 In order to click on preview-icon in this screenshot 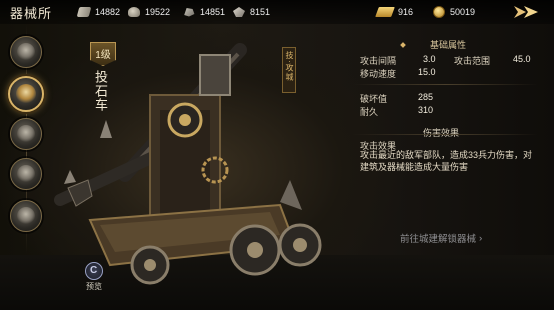, I will do `click(94, 271)`.